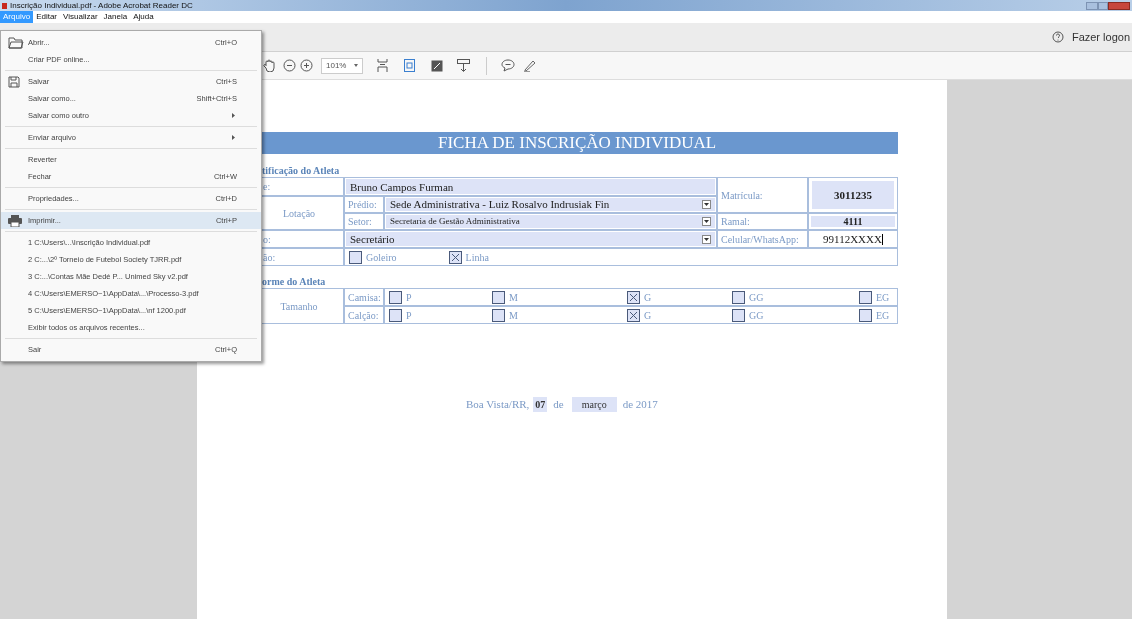 The width and height of the screenshot is (1132, 619). I want to click on printer-icon, so click(15, 220).